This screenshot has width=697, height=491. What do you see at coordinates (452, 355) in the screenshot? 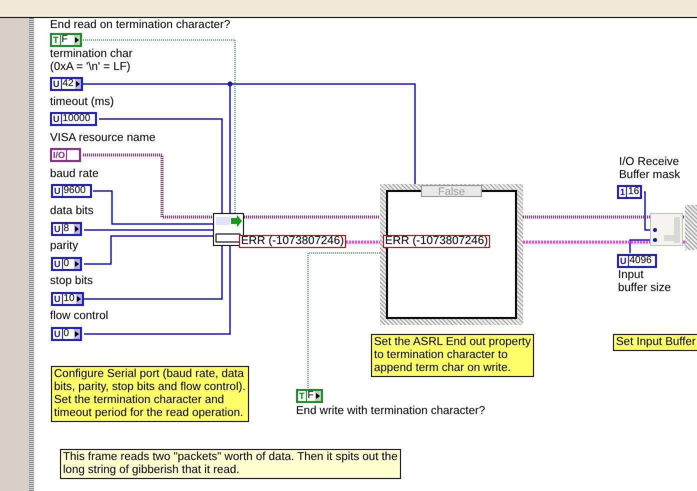
I see `sticky-note: Set the ASRL End out property to termination character to append term char on write.` at bounding box center [452, 355].